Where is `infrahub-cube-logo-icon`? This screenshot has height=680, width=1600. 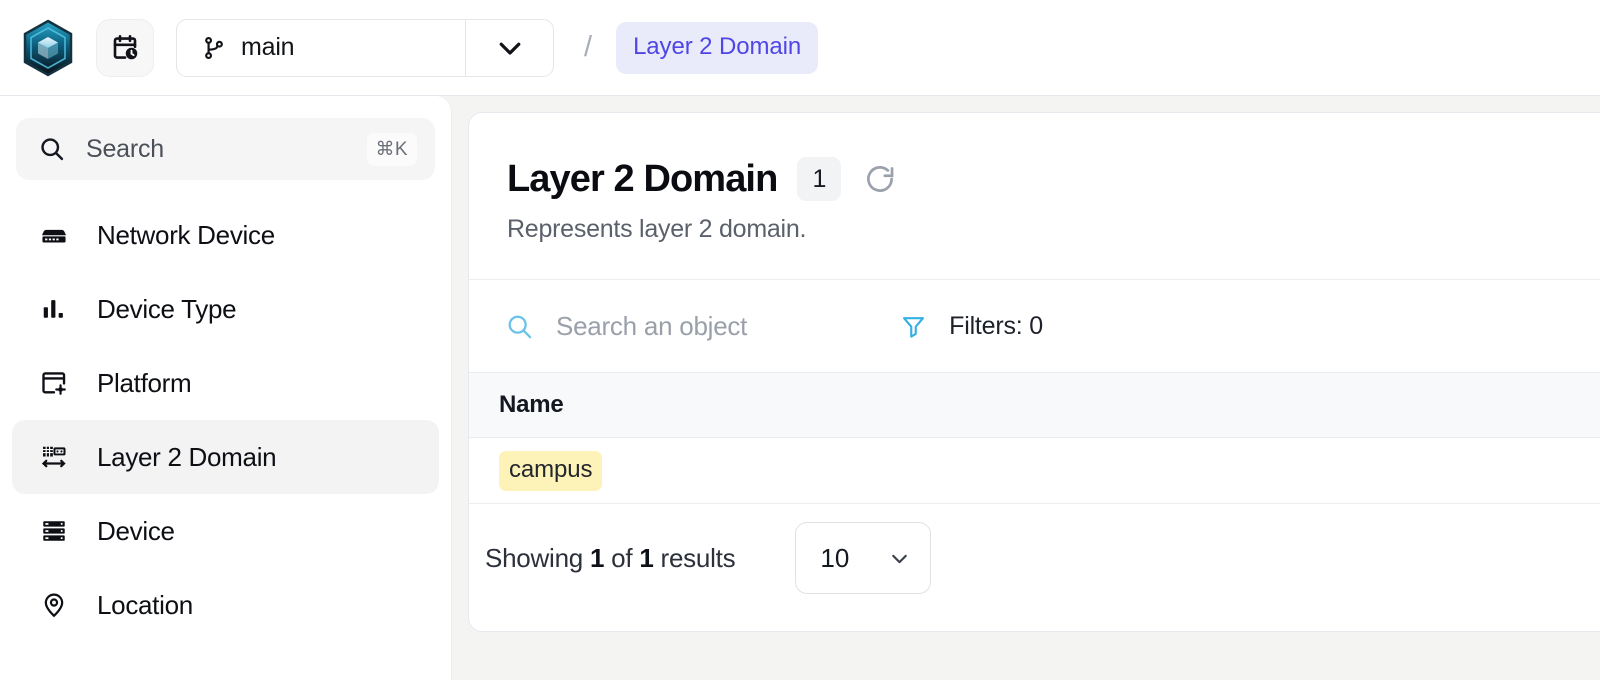 infrahub-cube-logo-icon is located at coordinates (48, 48).